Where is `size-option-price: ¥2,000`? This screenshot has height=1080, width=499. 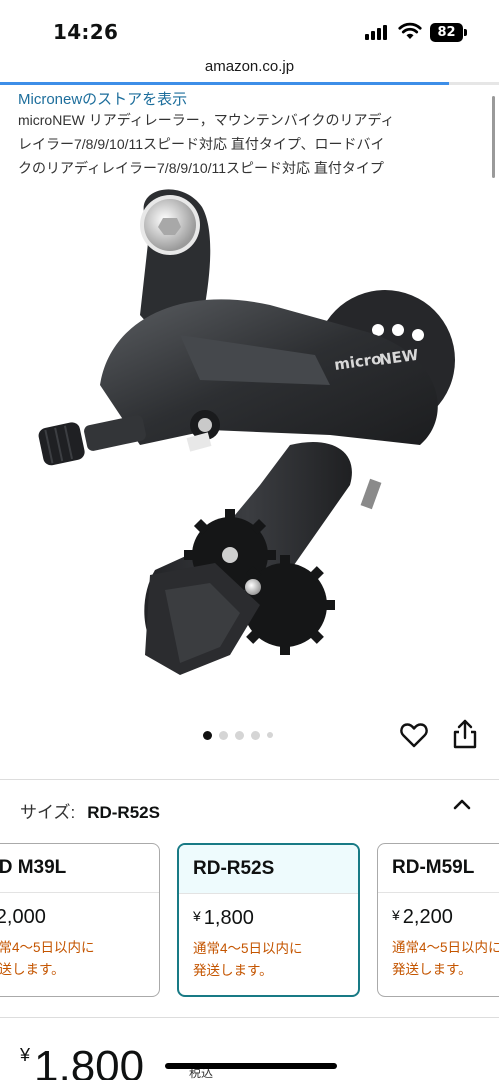
size-option-price: ¥2,000 is located at coordinates (79, 911).